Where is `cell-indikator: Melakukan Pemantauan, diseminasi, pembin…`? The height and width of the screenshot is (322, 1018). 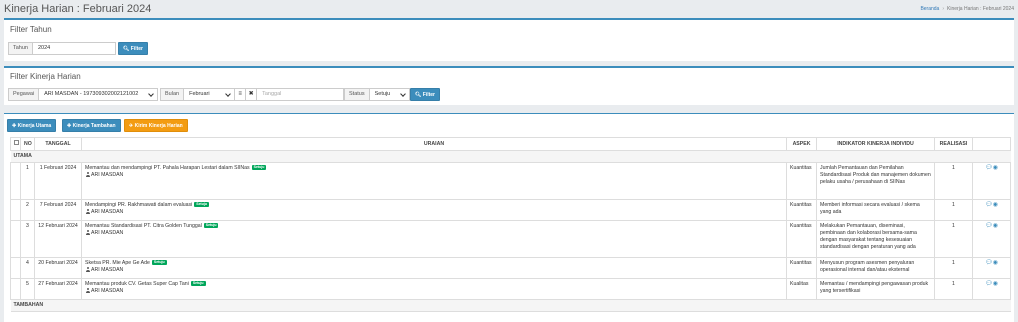 cell-indikator: Melakukan Pemantauan, diseminasi, pembin… is located at coordinates (875, 239).